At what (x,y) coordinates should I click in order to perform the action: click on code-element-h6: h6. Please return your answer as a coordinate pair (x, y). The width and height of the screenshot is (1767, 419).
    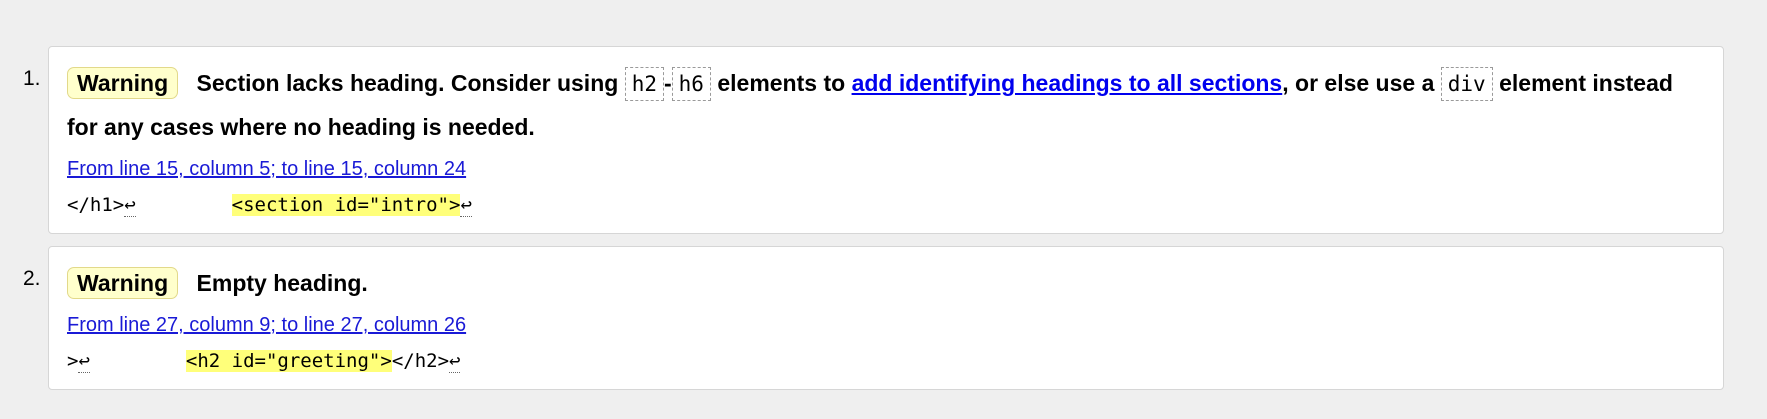
    Looking at the image, I should click on (691, 84).